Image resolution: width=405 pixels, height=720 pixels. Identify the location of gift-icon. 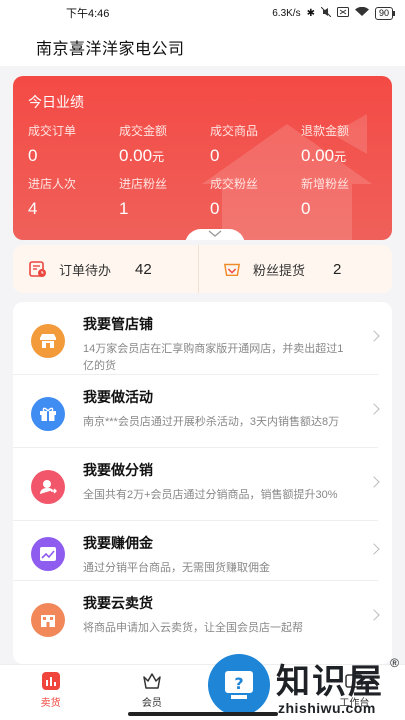
(48, 414).